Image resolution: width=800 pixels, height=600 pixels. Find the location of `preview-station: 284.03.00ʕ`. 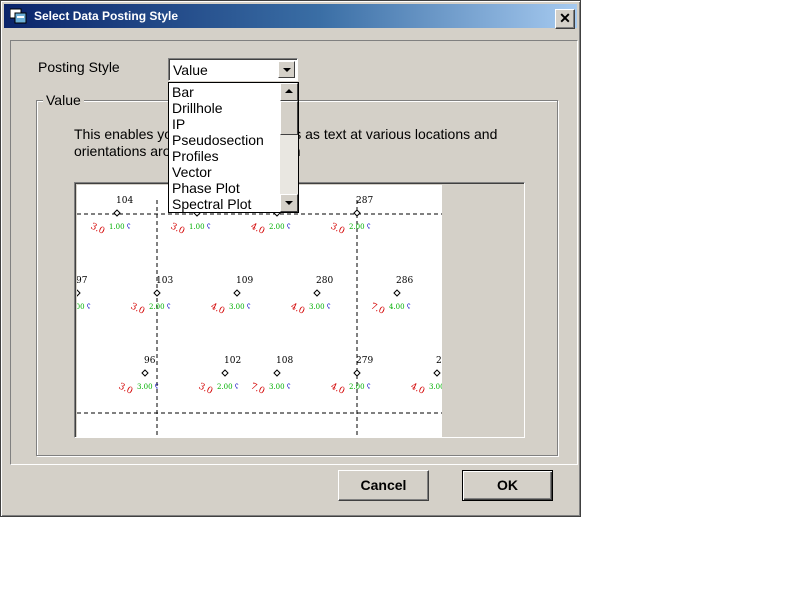

preview-station: 284.03.00ʕ is located at coordinates (425, 376).